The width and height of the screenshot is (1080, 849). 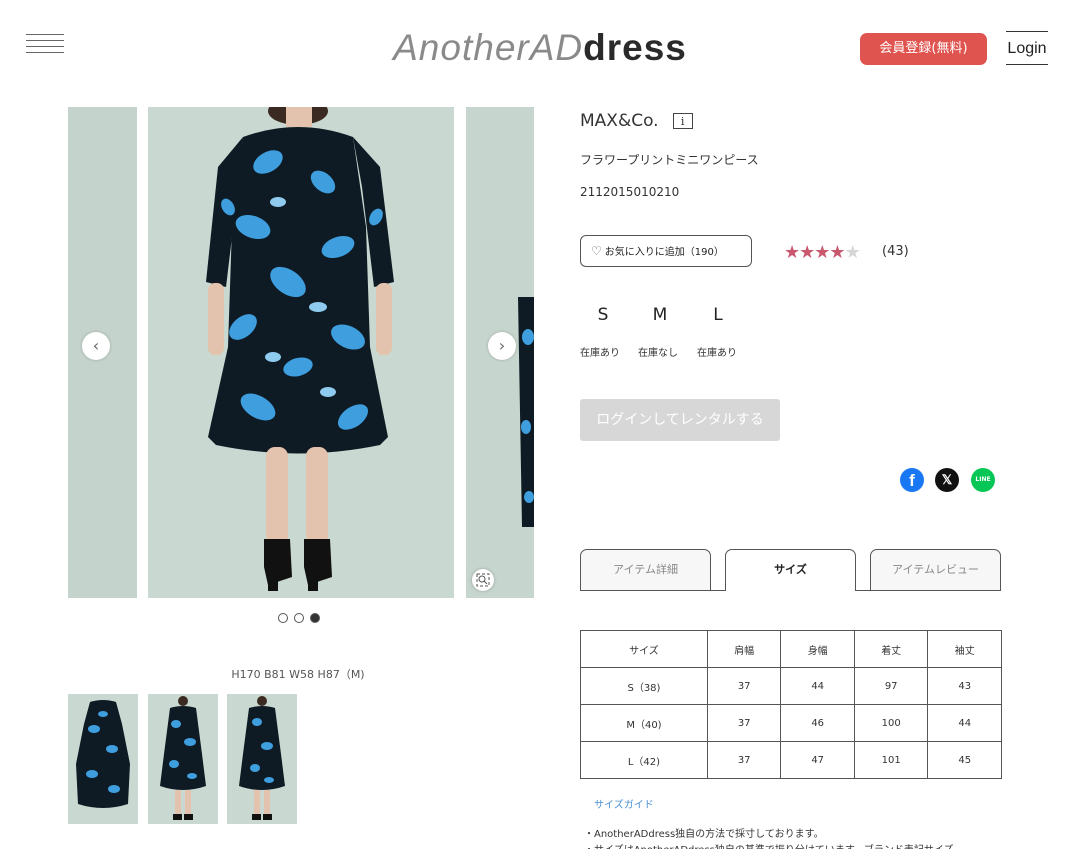 What do you see at coordinates (619, 121) in the screenshot?
I see `brand-name: MAX&Co.` at bounding box center [619, 121].